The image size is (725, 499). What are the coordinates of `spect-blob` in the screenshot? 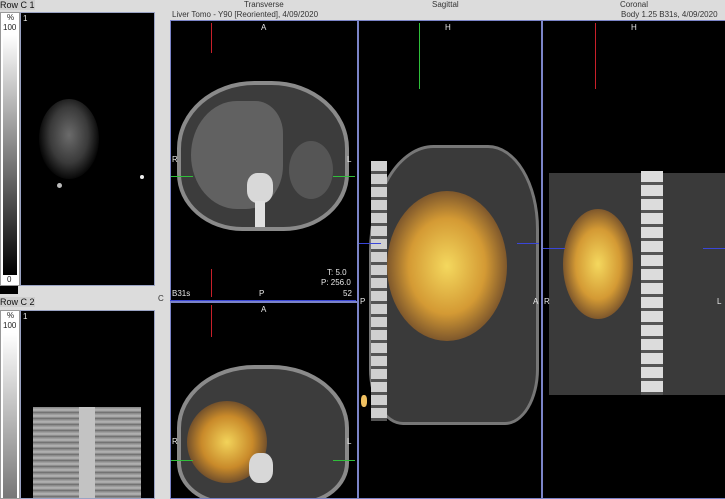 It's located at (69, 139).